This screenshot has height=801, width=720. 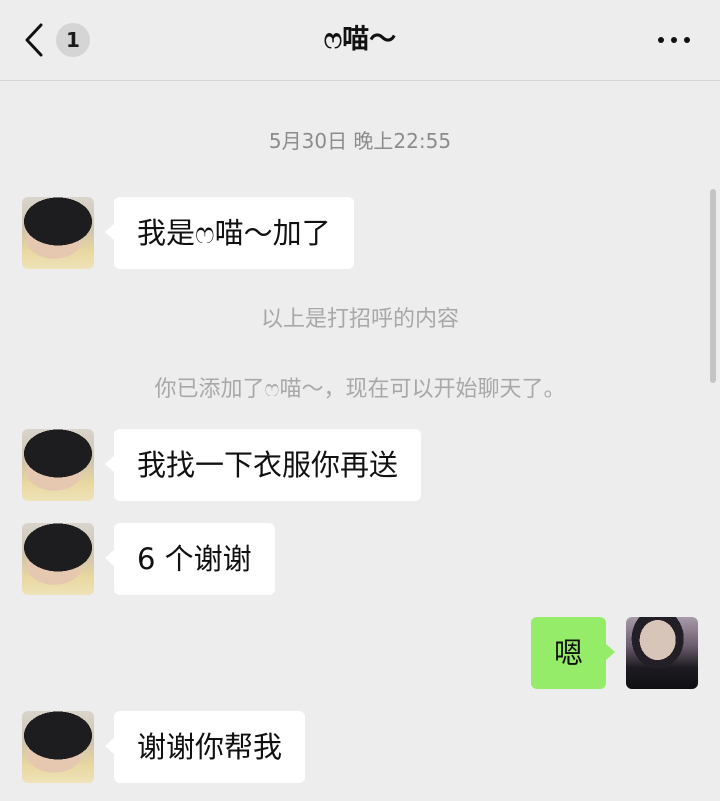 I want to click on system-message: 你已添加了ෆ喵～，现在可以开始聊天了。, so click(x=360, y=389).